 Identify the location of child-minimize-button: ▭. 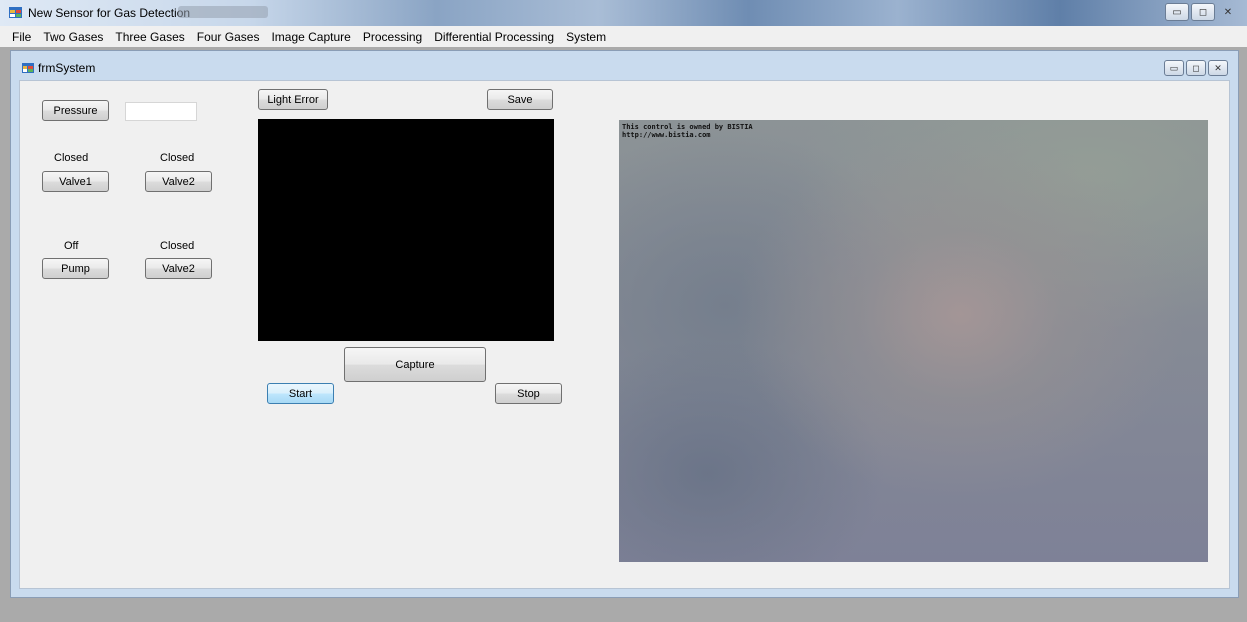
(1174, 68).